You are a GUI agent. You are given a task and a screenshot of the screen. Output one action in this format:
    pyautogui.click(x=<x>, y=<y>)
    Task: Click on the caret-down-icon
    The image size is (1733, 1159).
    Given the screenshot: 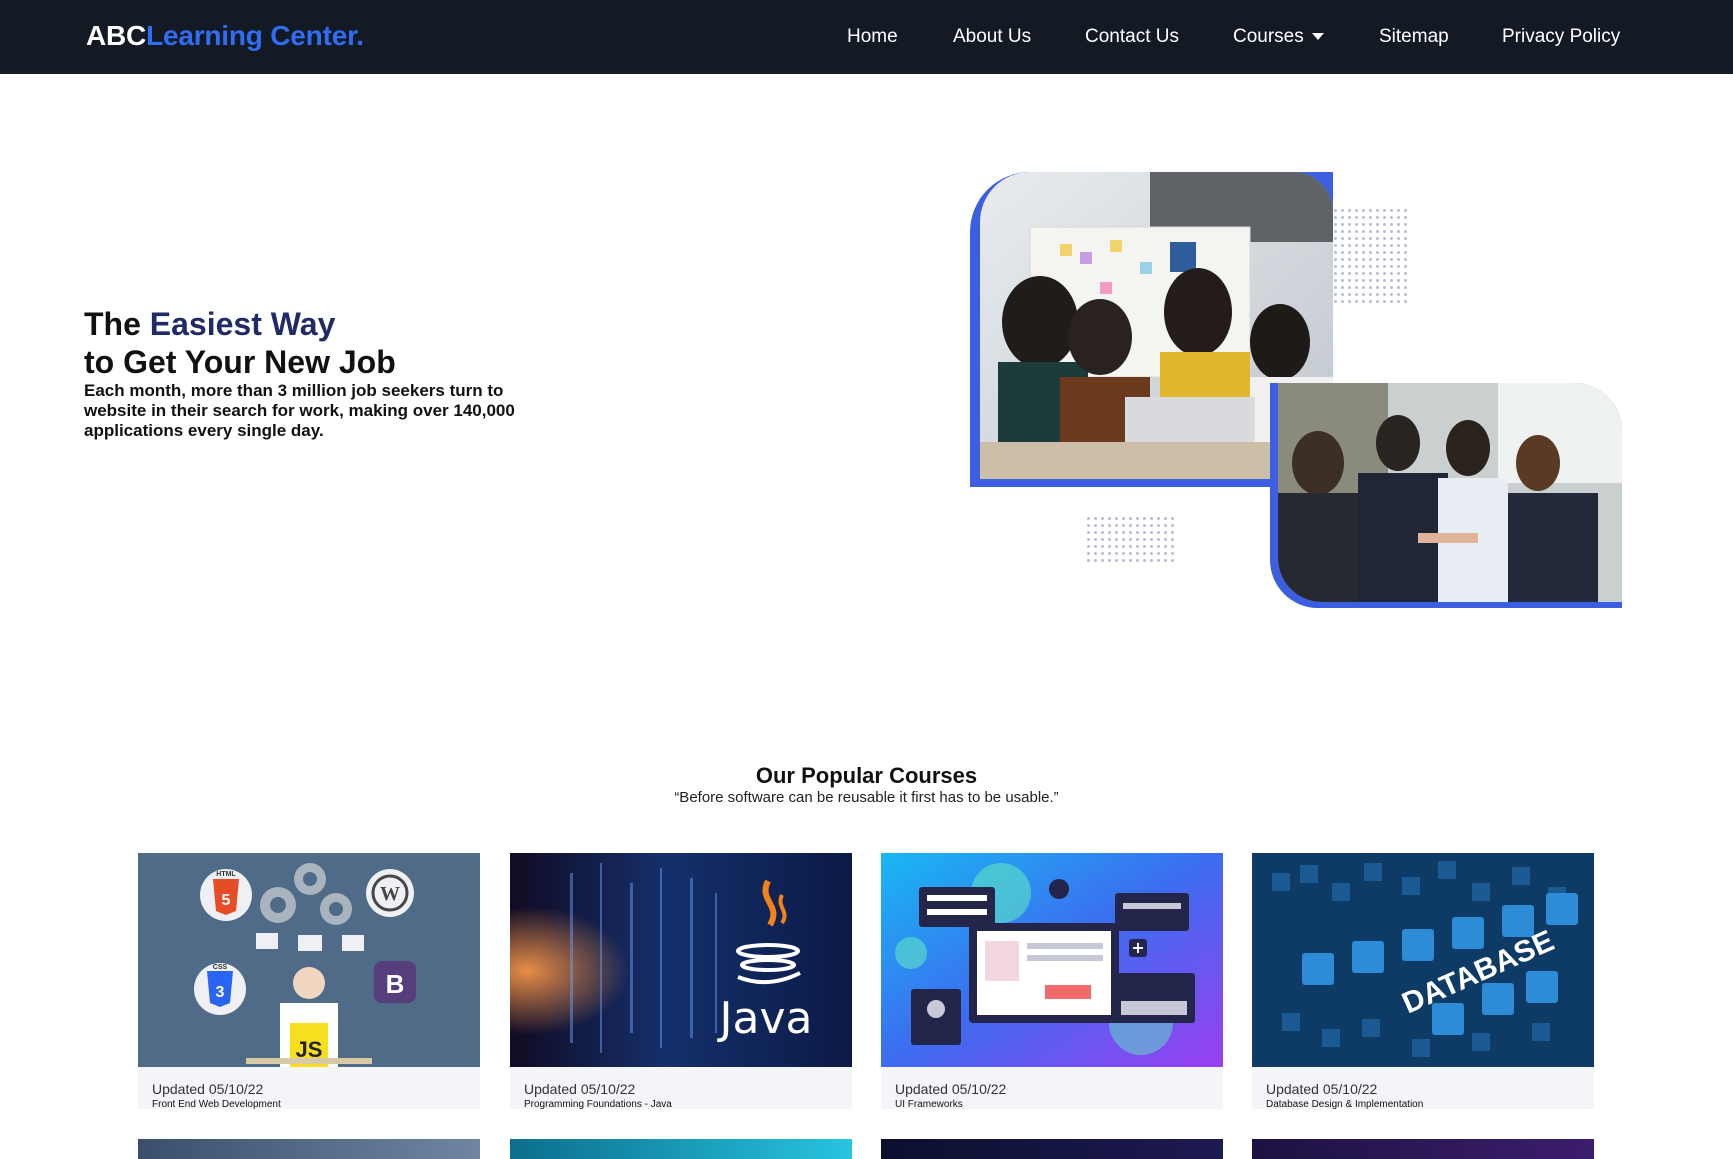 What is the action you would take?
    pyautogui.click(x=1317, y=37)
    